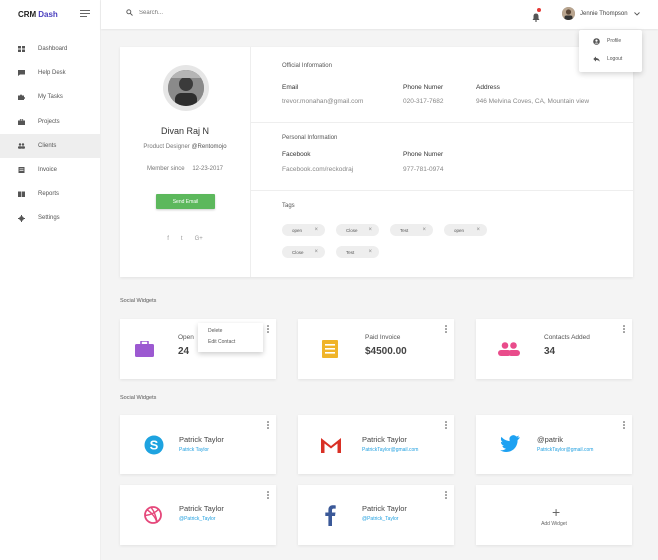 This screenshot has width=658, height=560. What do you see at coordinates (550, 439) in the screenshot?
I see `contact-name: @patrik` at bounding box center [550, 439].